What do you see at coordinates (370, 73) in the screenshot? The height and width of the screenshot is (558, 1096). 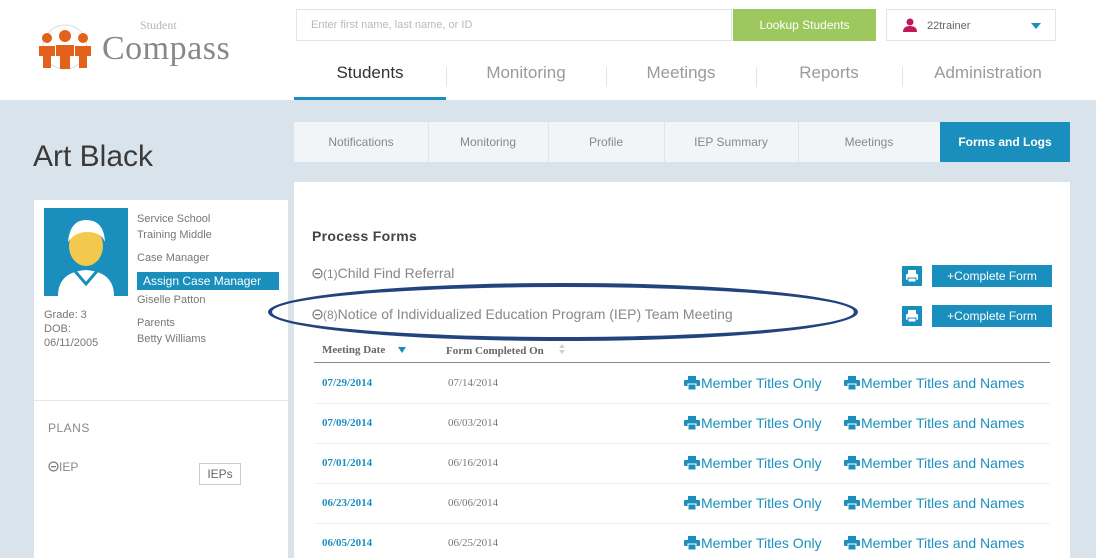 I see `nav-students: Students` at bounding box center [370, 73].